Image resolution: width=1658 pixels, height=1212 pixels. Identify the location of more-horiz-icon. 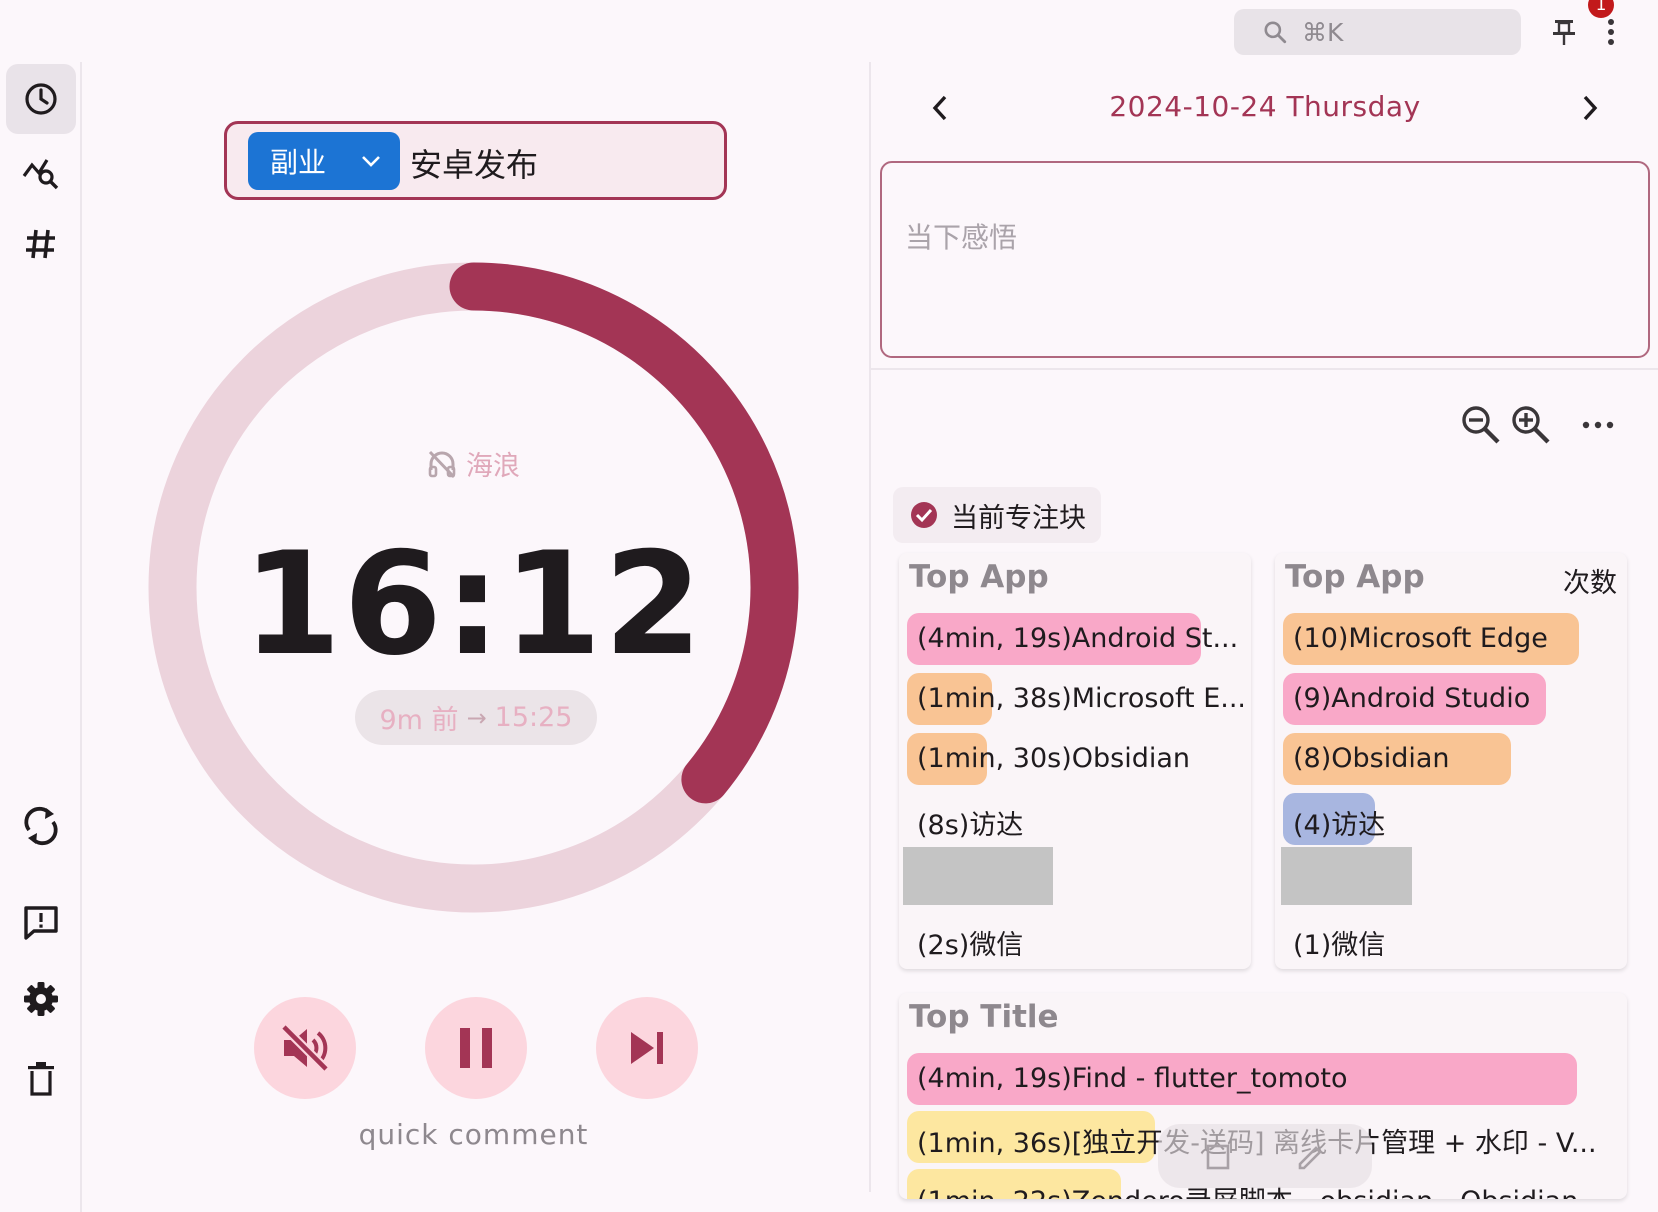
(1598, 425).